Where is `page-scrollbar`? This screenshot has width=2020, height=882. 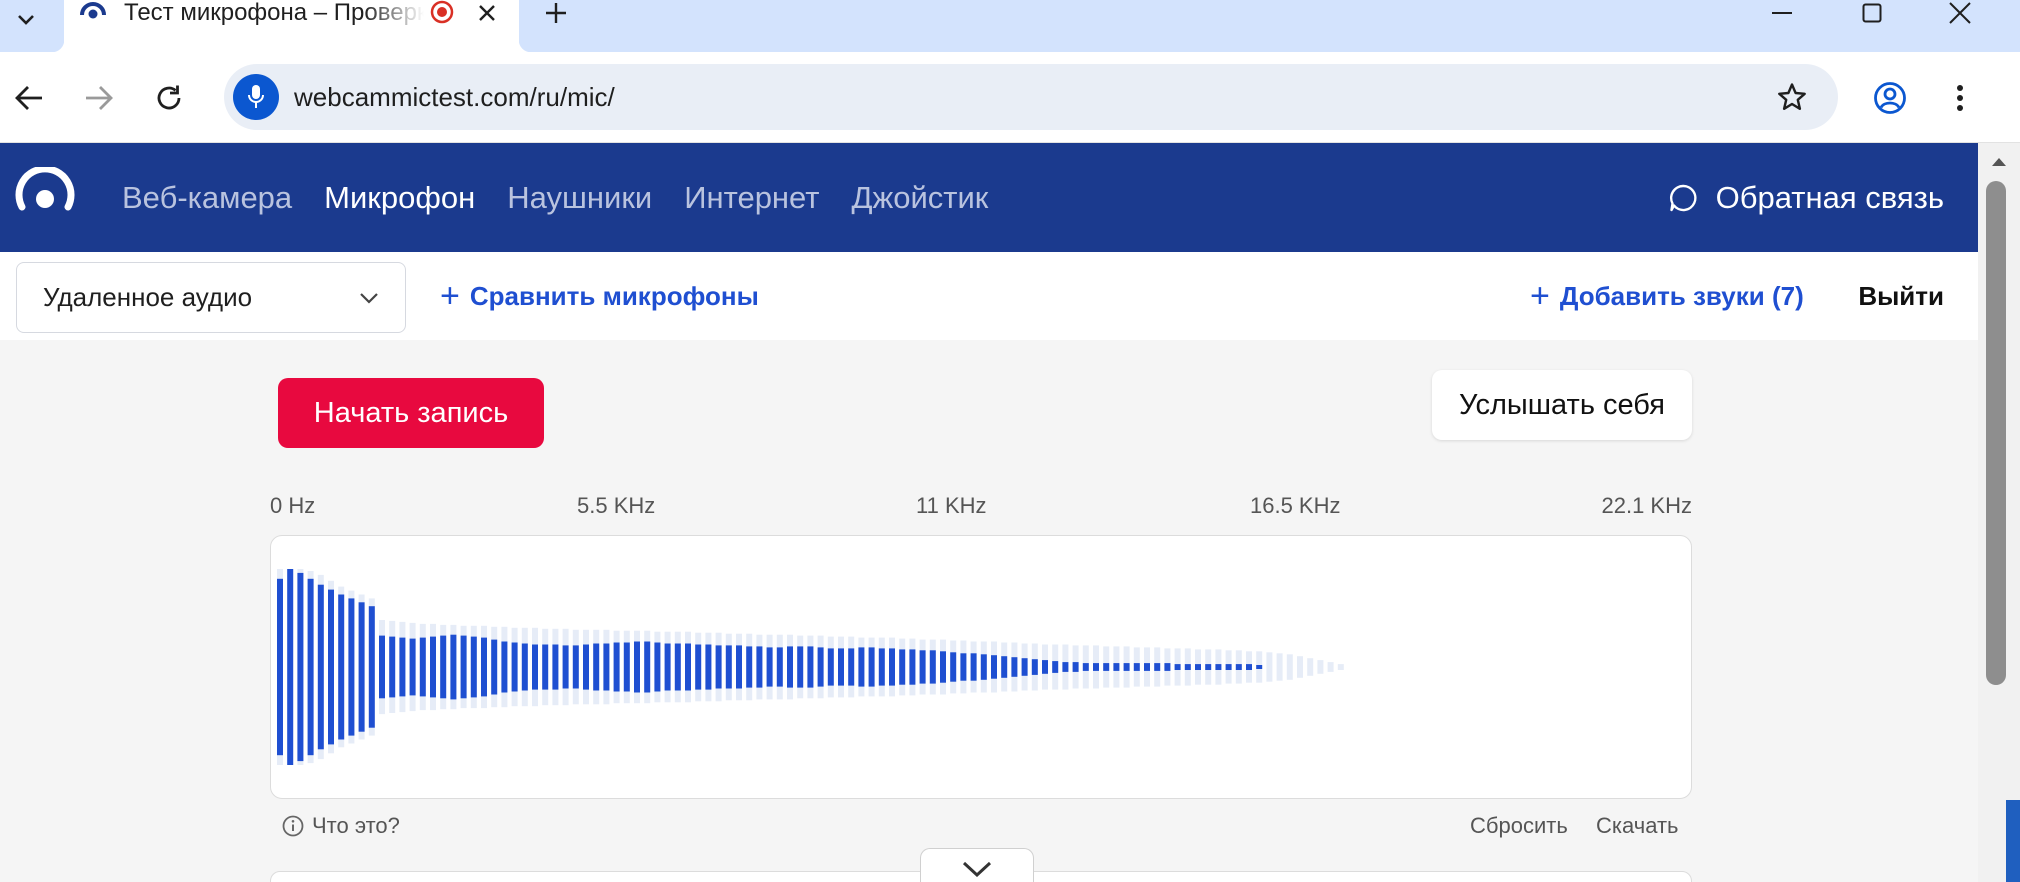
page-scrollbar is located at coordinates (1999, 512).